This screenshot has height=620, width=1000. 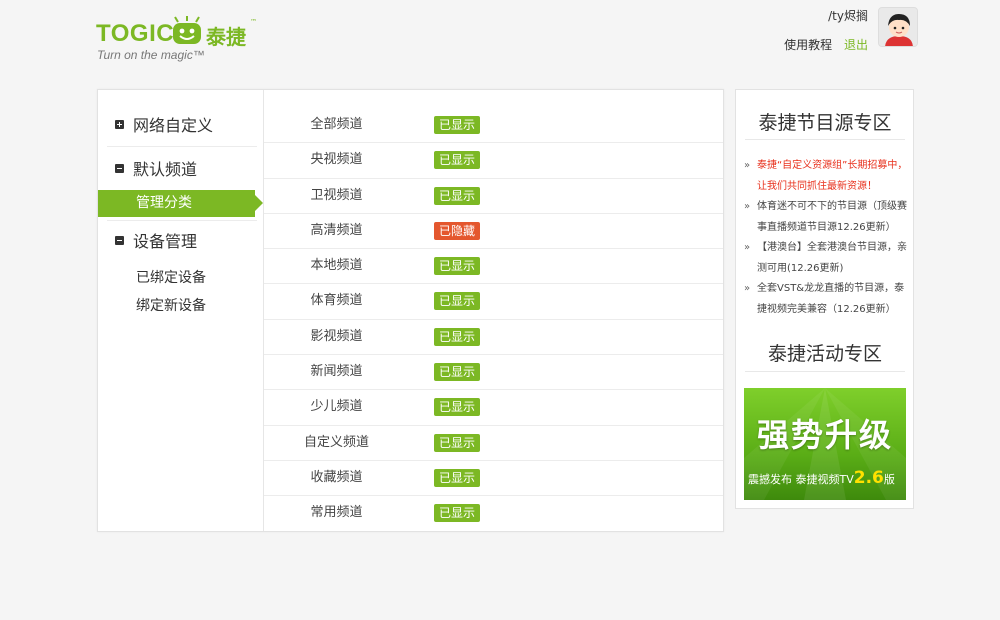 What do you see at coordinates (824, 435) in the screenshot?
I see `promo-headline: 强势升级` at bounding box center [824, 435].